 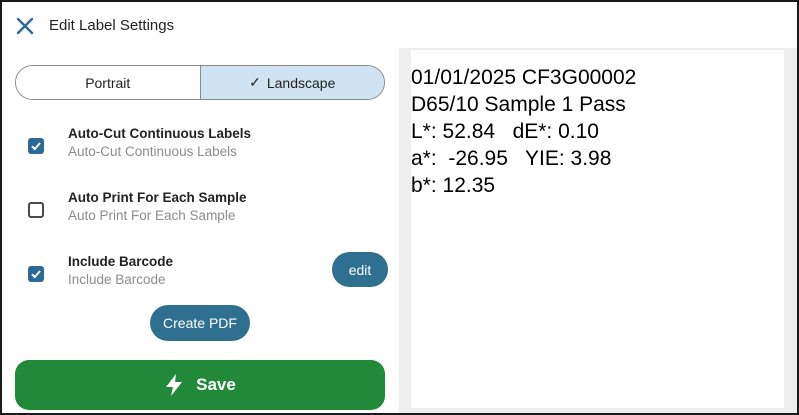 I want to click on preview-line-sample: D65/10 Sample 1 Pass, so click(x=518, y=104).